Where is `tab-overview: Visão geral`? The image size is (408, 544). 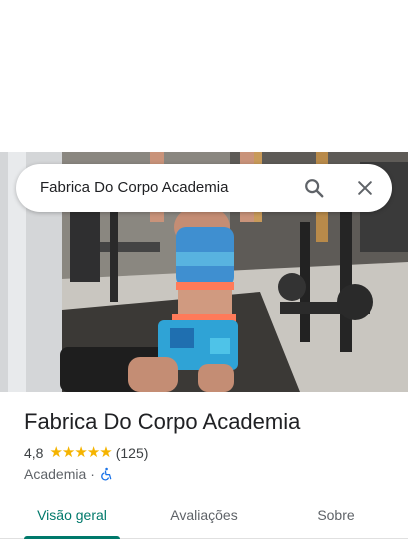 tab-overview: Visão geral is located at coordinates (72, 515).